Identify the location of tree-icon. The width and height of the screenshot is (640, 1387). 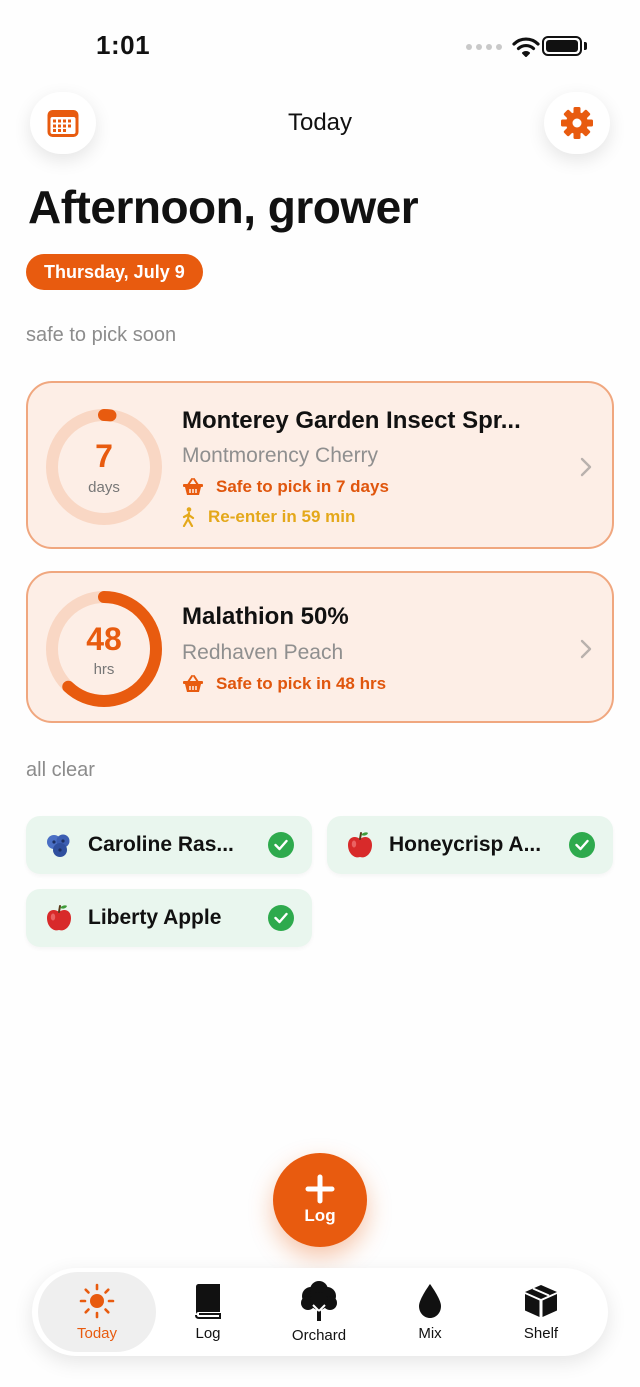
(319, 1300).